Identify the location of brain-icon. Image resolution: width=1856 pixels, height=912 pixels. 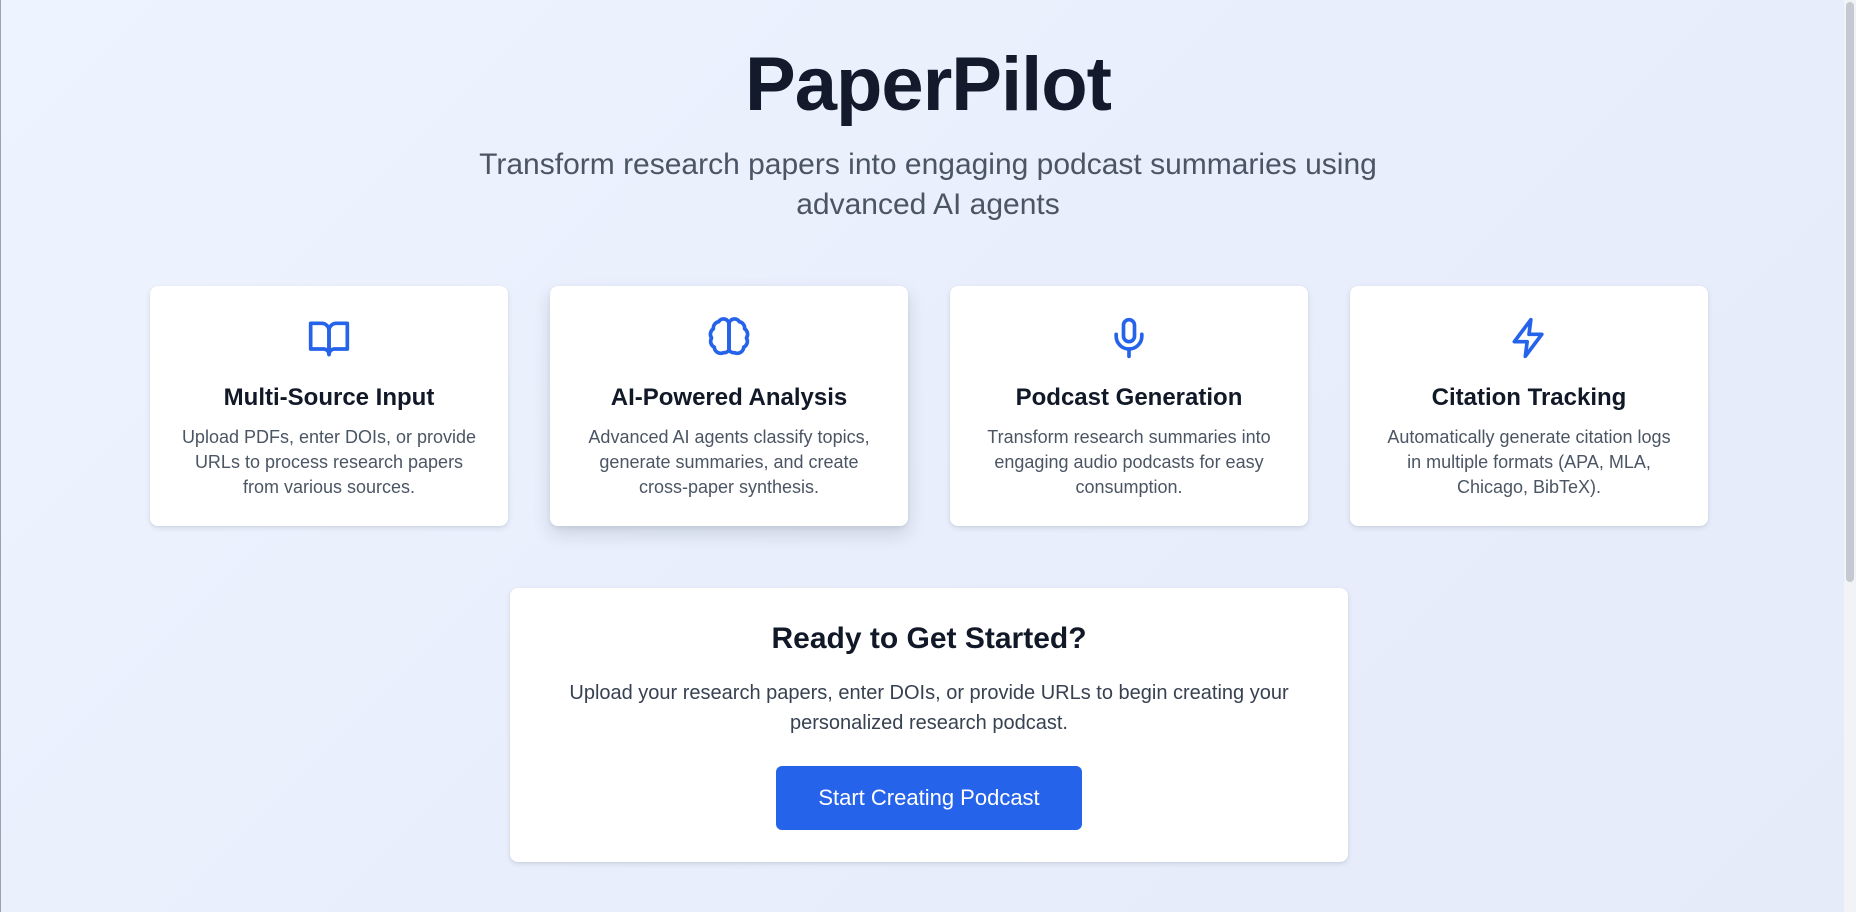
(729, 338).